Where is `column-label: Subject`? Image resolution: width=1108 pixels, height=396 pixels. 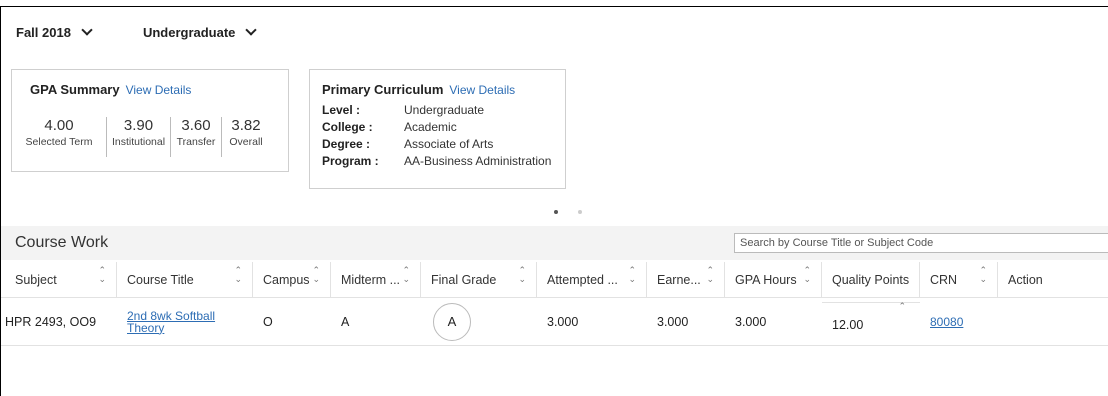 column-label: Subject is located at coordinates (36, 279).